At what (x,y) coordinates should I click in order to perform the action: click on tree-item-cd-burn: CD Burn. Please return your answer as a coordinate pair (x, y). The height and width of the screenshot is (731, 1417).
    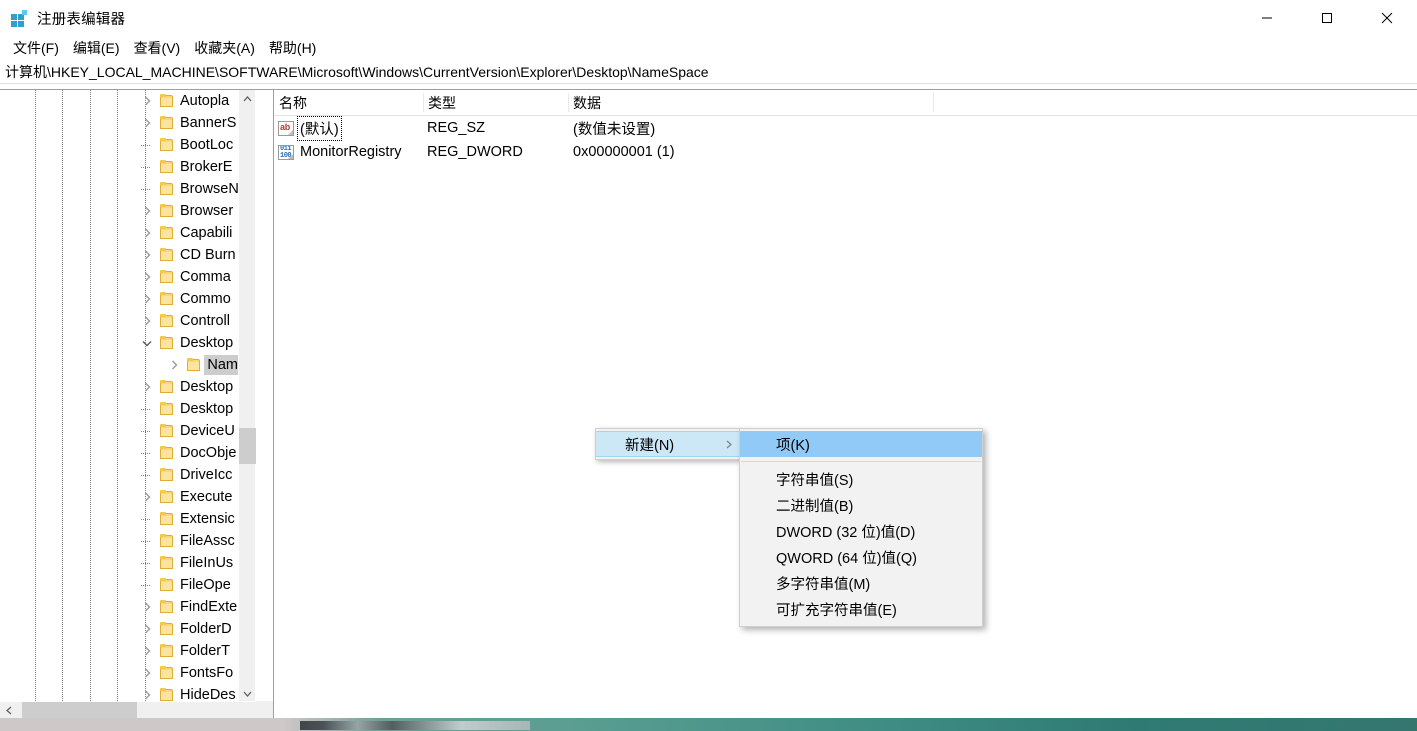
    Looking at the image, I should click on (128, 255).